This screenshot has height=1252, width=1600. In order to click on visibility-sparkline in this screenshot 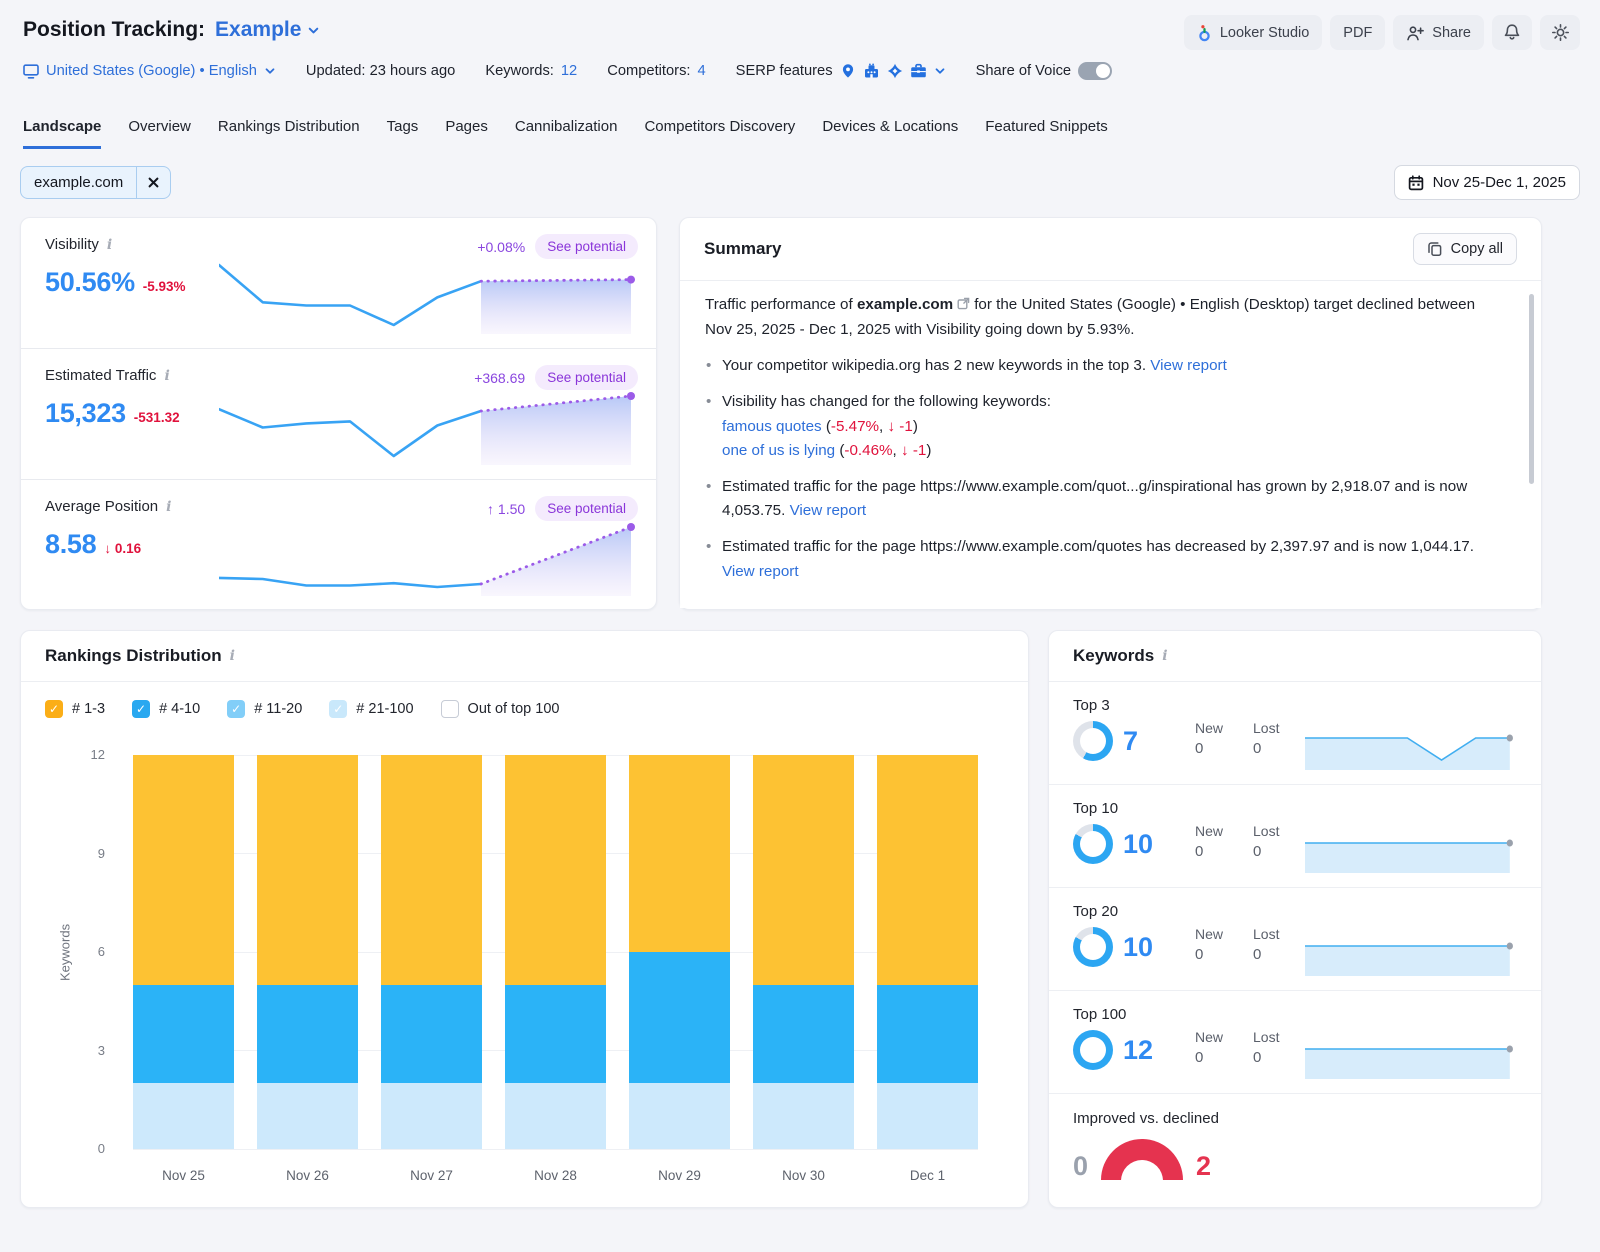, I will do `click(427, 298)`.